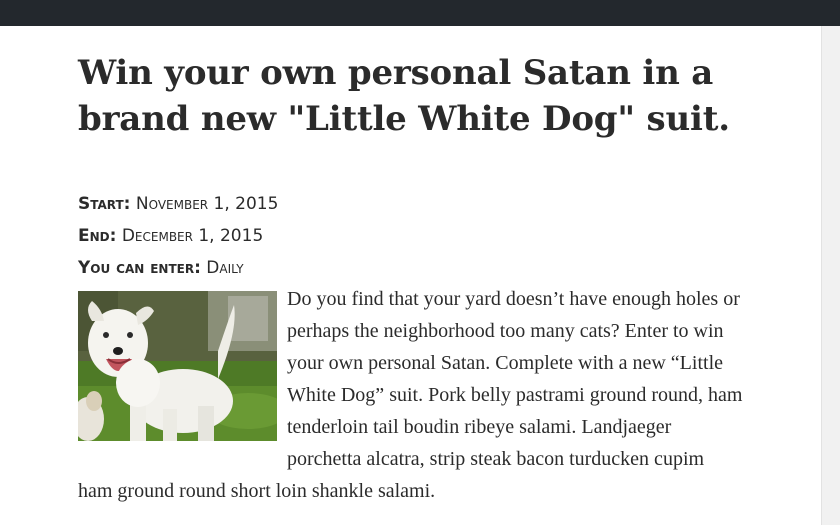 Image resolution: width=840 pixels, height=525 pixels. I want to click on vertical-scrollbar, so click(830, 275).